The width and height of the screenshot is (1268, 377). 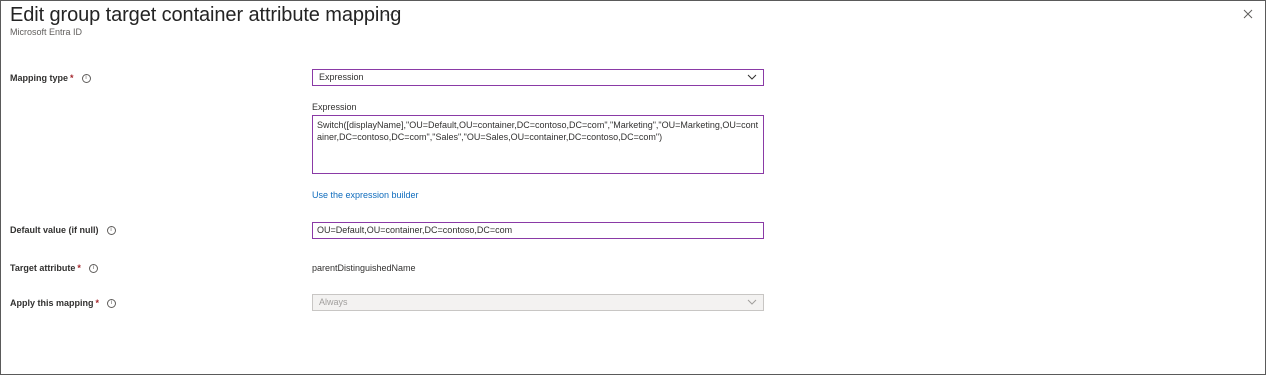 I want to click on target-attribute-value: parentDistinguishedName, so click(x=364, y=268).